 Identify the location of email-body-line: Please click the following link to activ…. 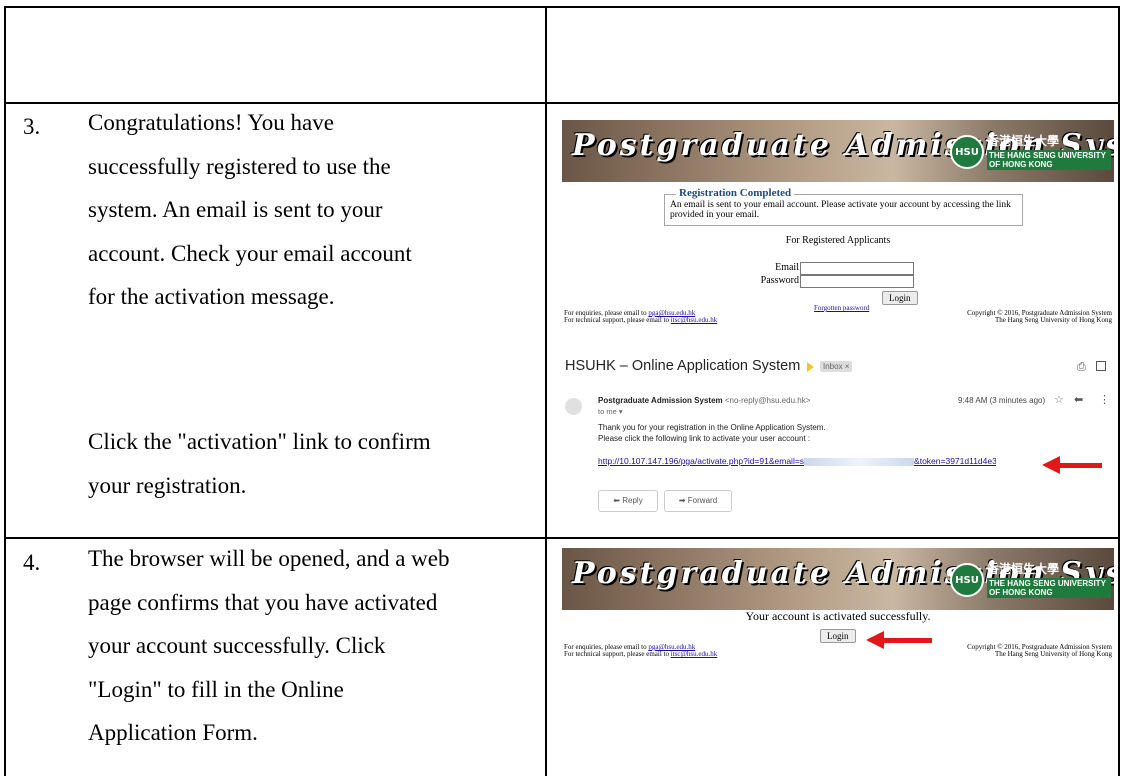
(704, 438).